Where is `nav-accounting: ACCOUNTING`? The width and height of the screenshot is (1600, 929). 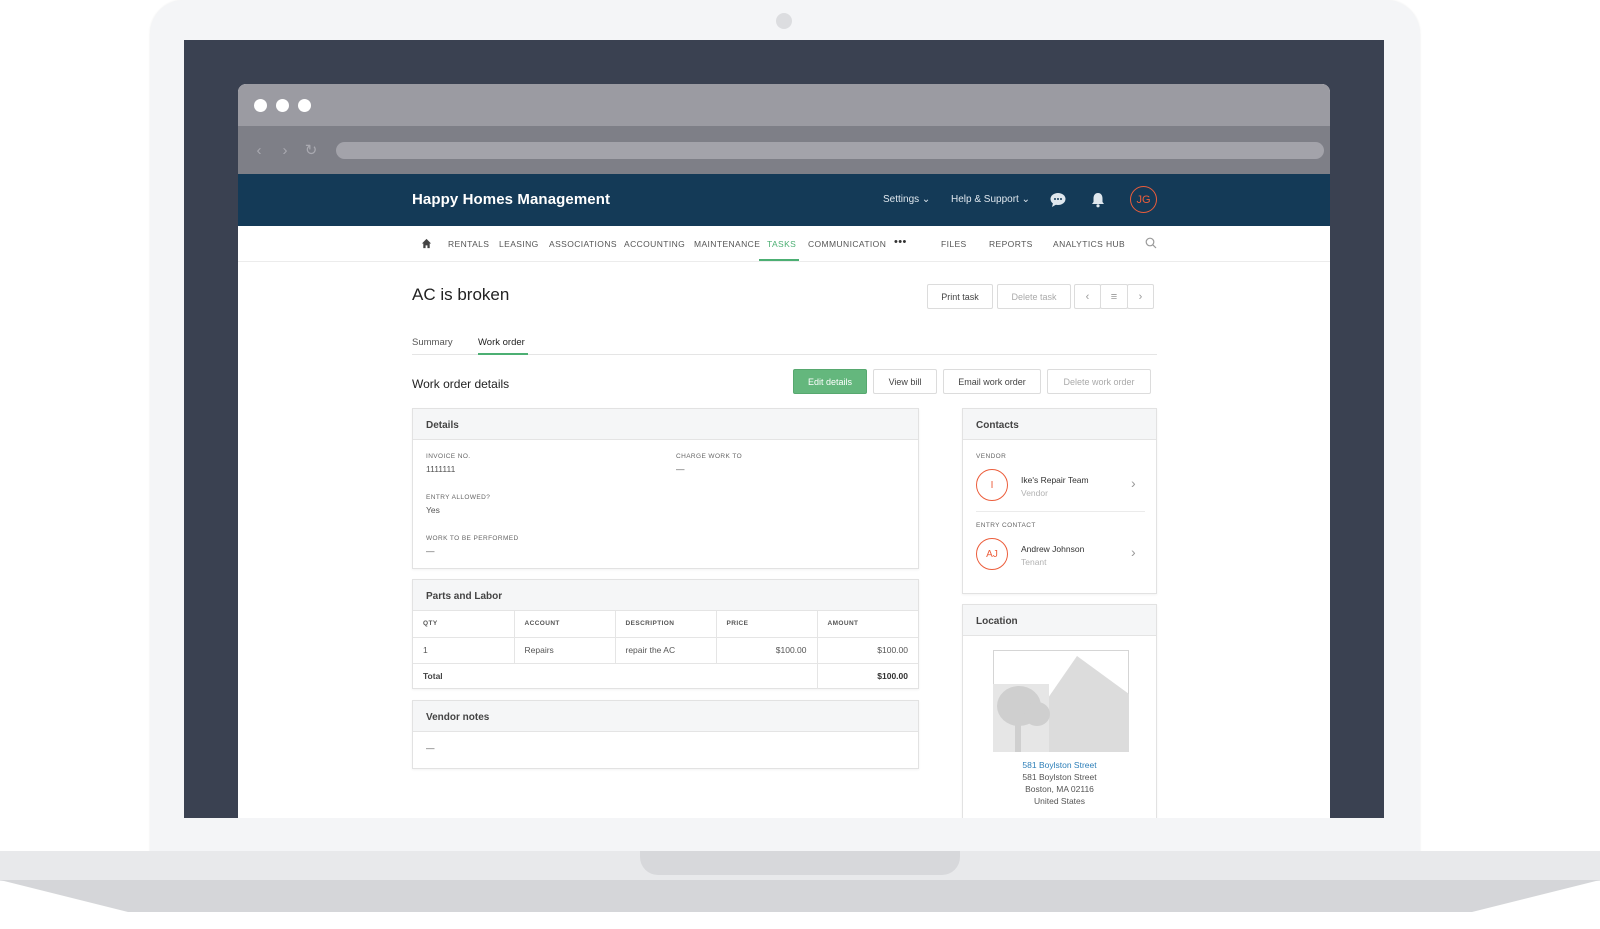
nav-accounting: ACCOUNTING is located at coordinates (654, 244).